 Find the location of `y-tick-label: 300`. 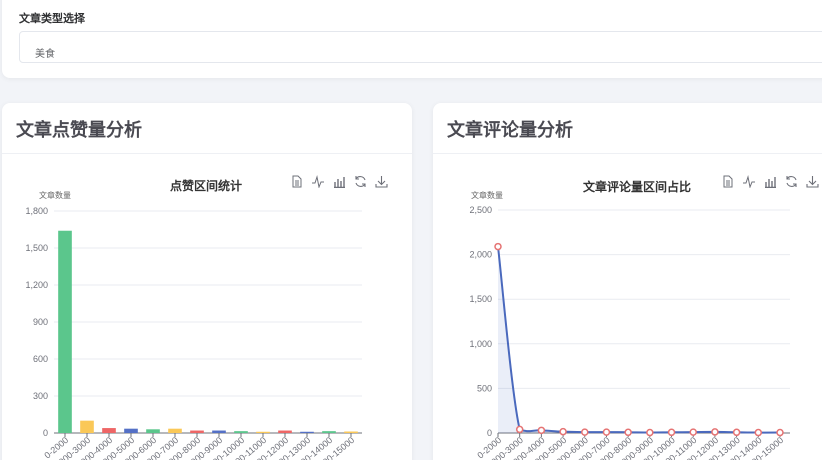

y-tick-label: 300 is located at coordinates (40, 396).